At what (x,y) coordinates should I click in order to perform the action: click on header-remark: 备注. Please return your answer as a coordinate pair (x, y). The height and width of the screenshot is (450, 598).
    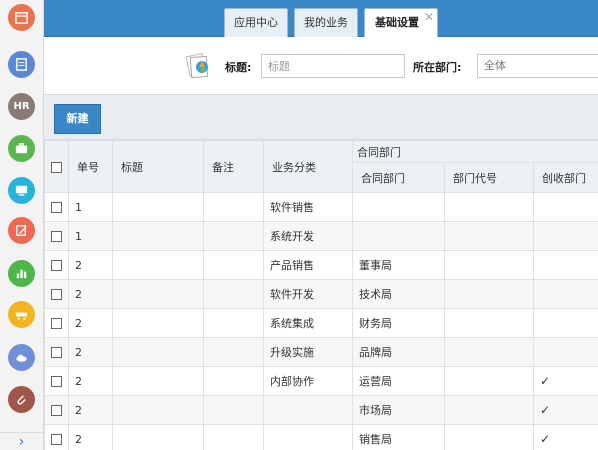
    Looking at the image, I should click on (233, 166).